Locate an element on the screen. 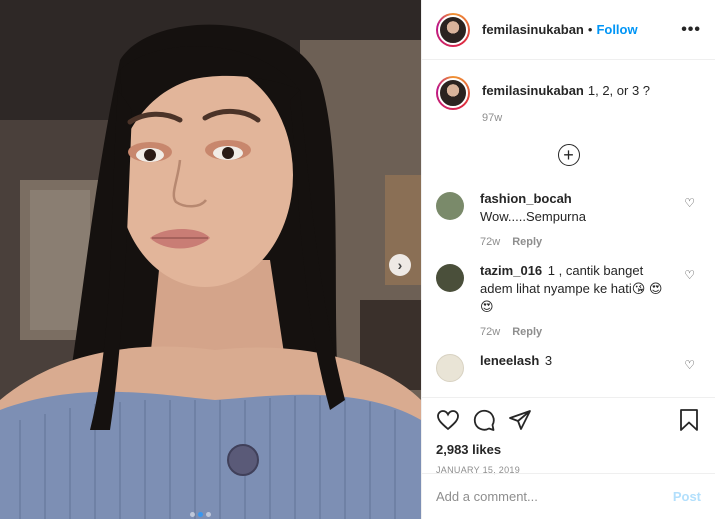 The height and width of the screenshot is (519, 715). carousel-dot-active is located at coordinates (200, 514).